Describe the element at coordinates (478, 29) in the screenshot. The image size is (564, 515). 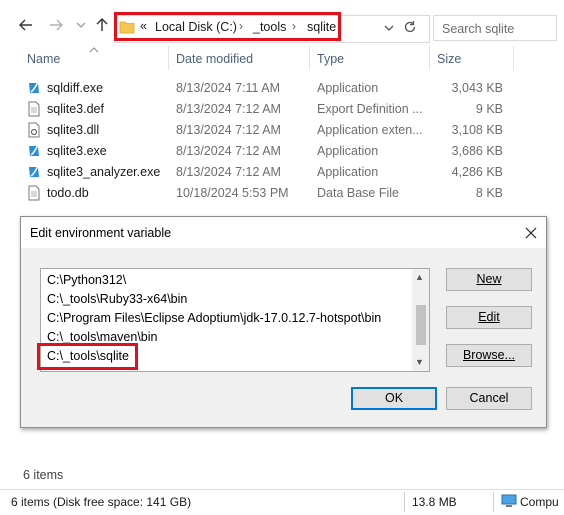
I see `search-placeholder: Search sqlite` at that location.